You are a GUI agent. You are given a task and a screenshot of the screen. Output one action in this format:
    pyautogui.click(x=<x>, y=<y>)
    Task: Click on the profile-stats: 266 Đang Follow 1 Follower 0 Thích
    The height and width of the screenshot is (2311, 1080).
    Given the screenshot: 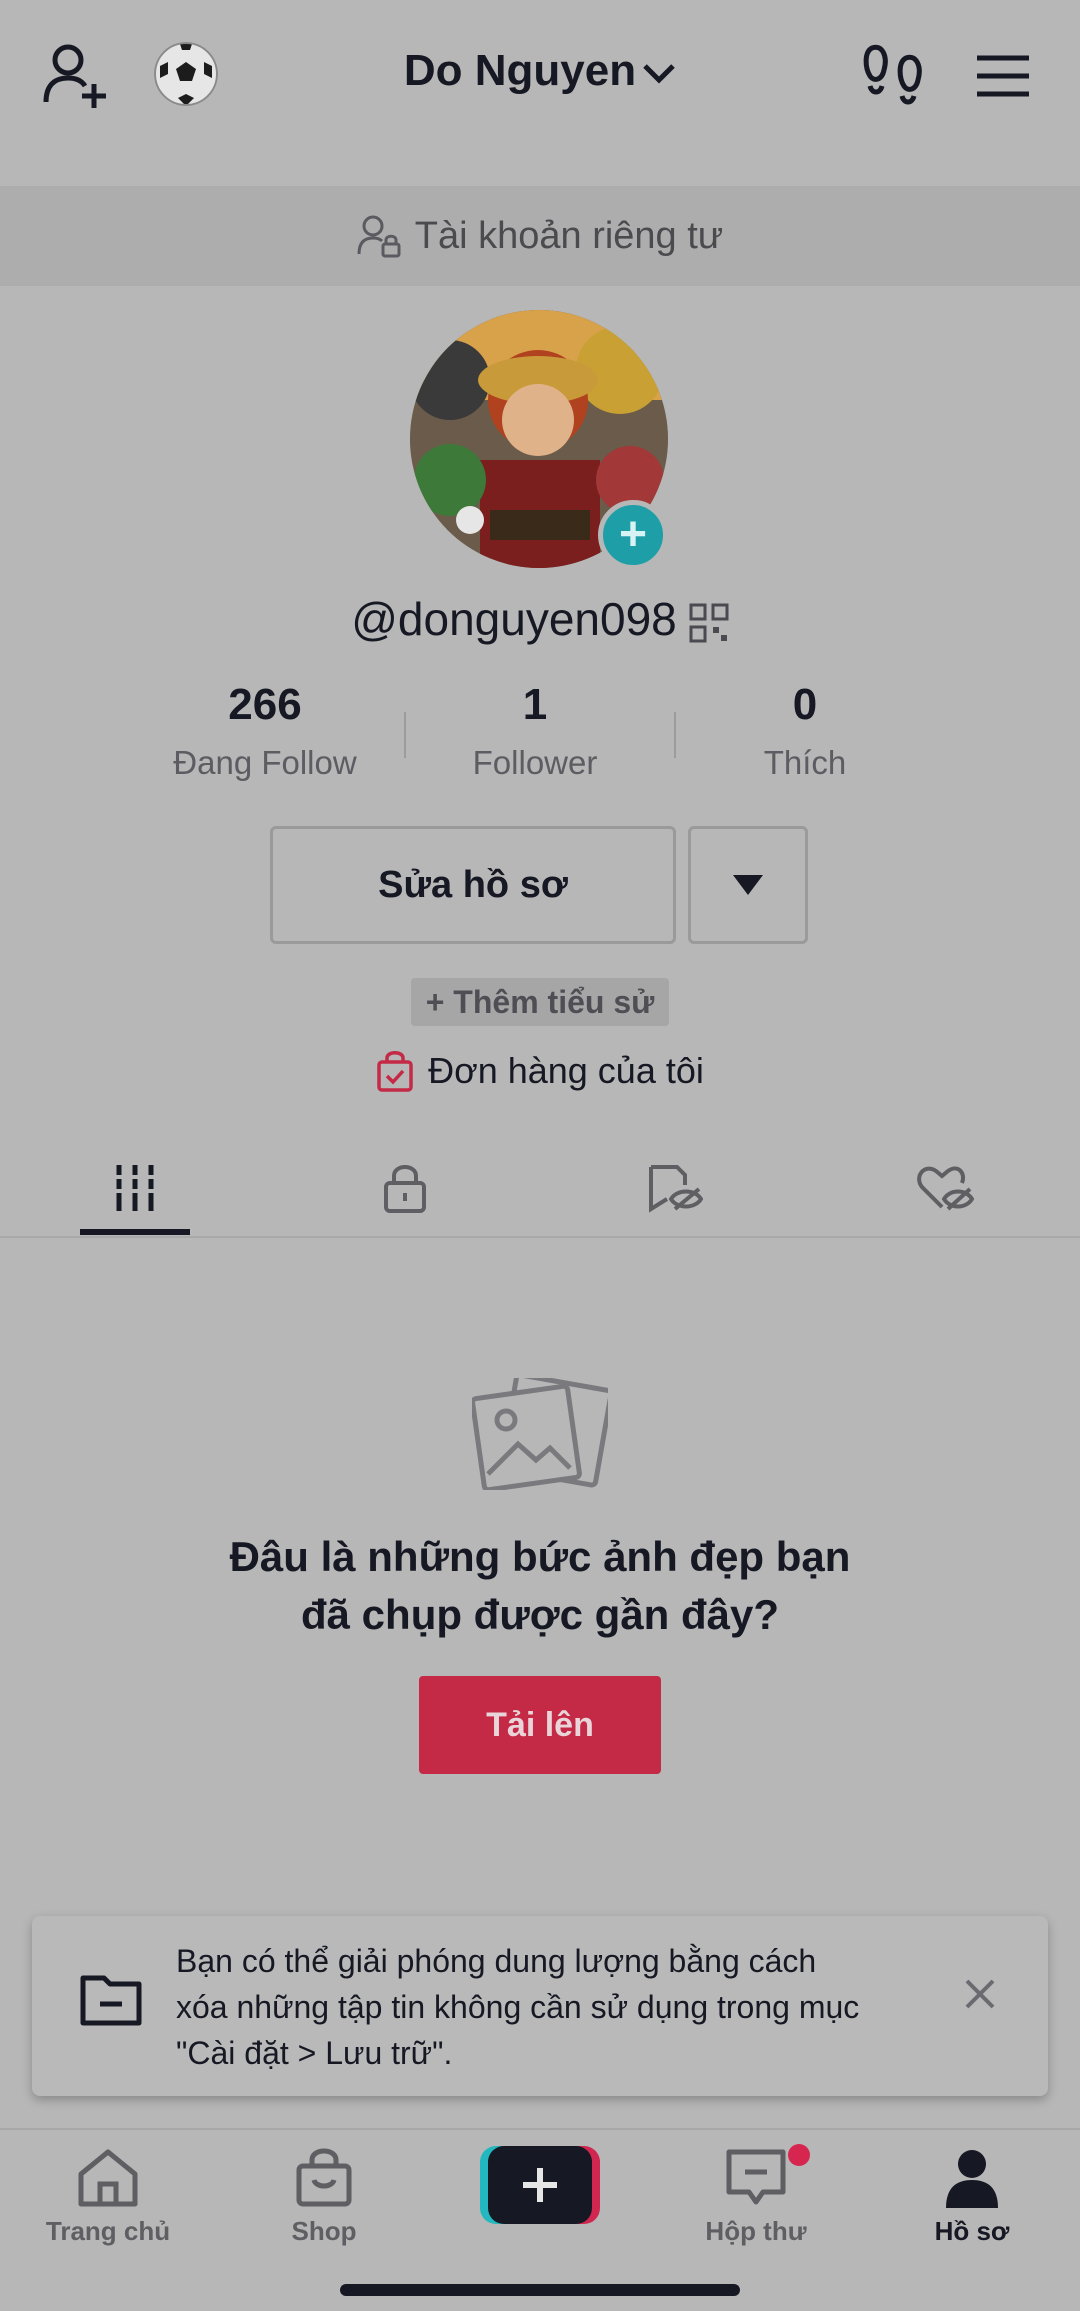 What is the action you would take?
    pyautogui.click(x=535, y=735)
    